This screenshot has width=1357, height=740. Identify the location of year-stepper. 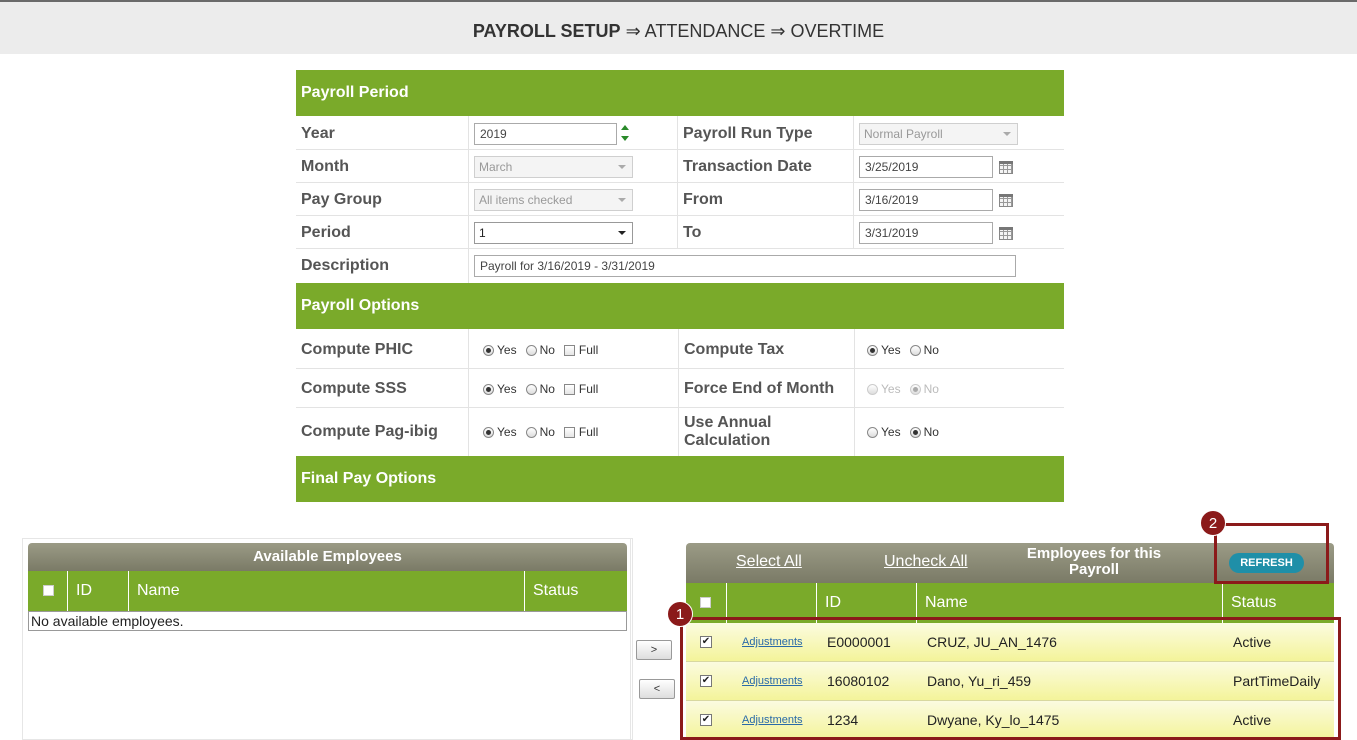
(625, 134).